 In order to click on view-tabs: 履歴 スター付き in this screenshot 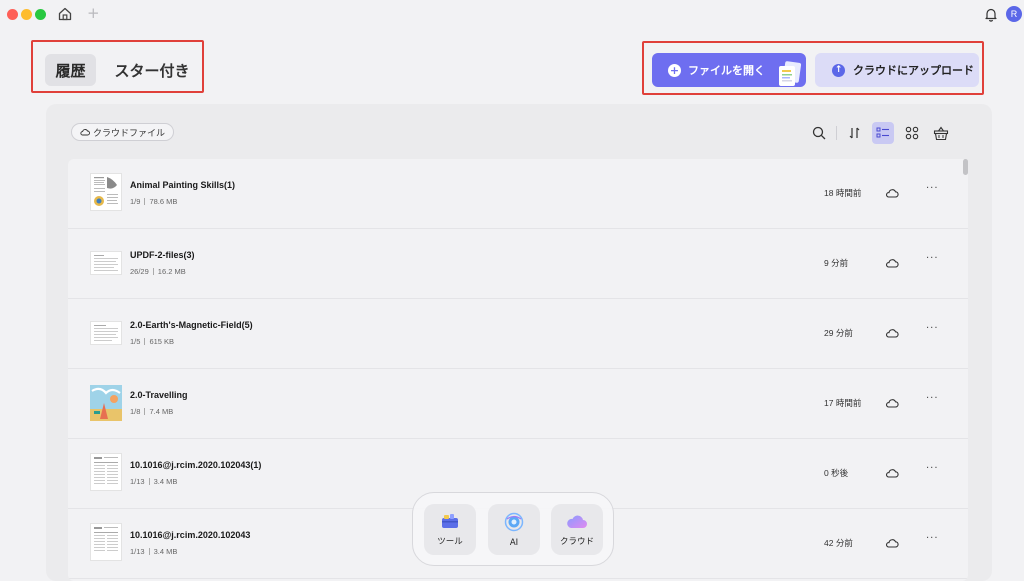, I will do `click(117, 66)`.